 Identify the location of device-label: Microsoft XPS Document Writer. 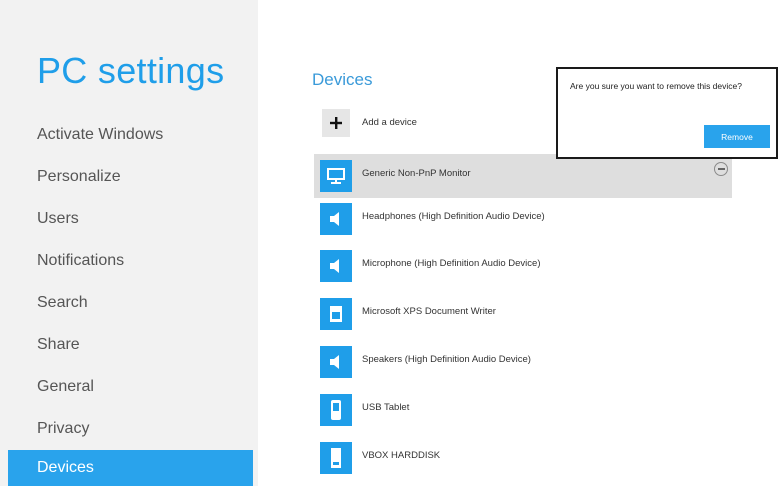
(429, 311).